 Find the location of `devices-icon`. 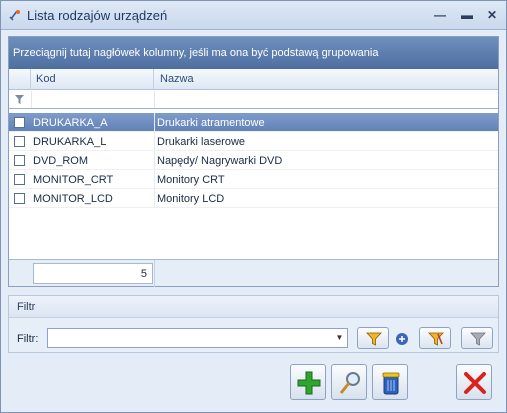

devices-icon is located at coordinates (14, 15).